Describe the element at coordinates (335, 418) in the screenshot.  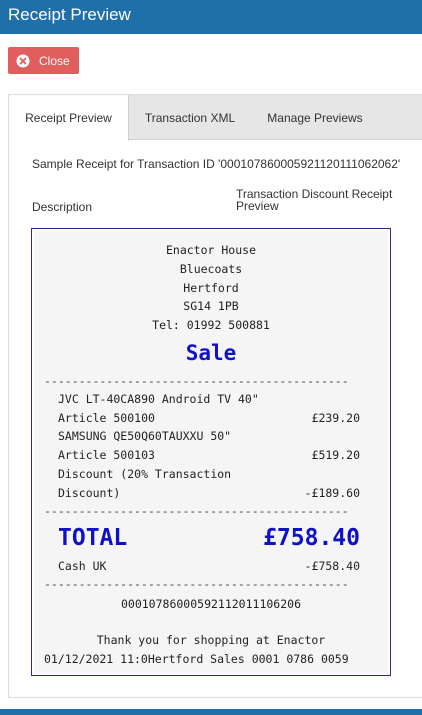
I see `receipt-item-amount: £239.20` at that location.